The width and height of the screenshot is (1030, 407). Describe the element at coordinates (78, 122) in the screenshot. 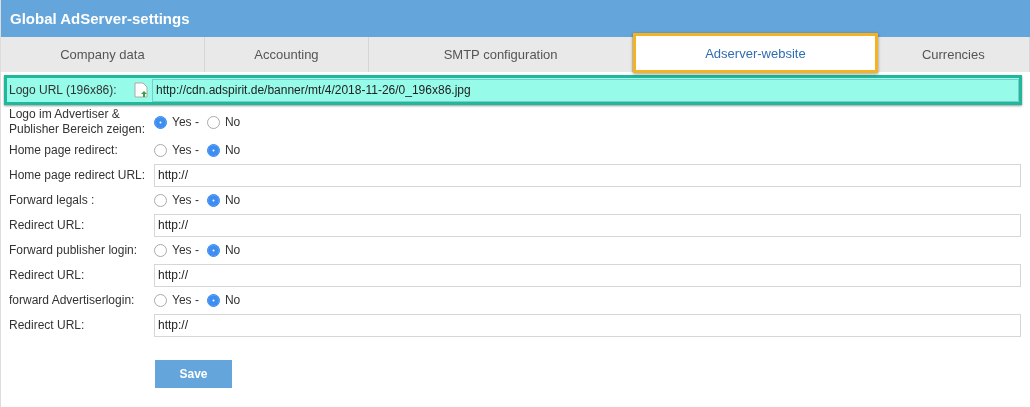

I see `field-label: Logo im Advertiser & Publisher Bereich zeigen:` at that location.